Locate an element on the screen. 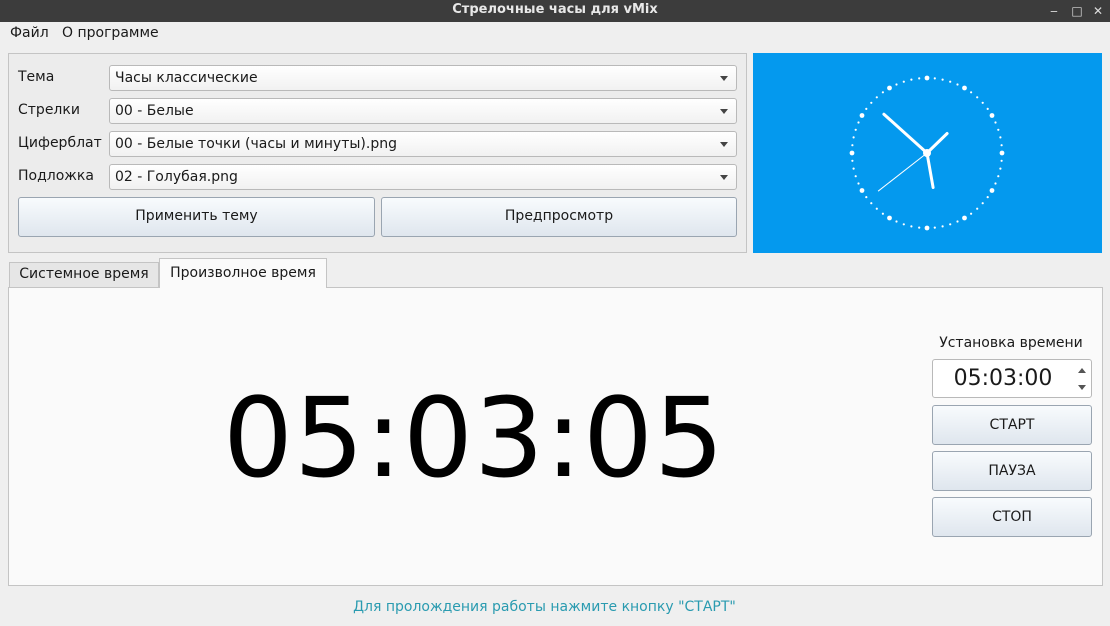 The image size is (1110, 626). stop-button: СТОП is located at coordinates (1012, 517).